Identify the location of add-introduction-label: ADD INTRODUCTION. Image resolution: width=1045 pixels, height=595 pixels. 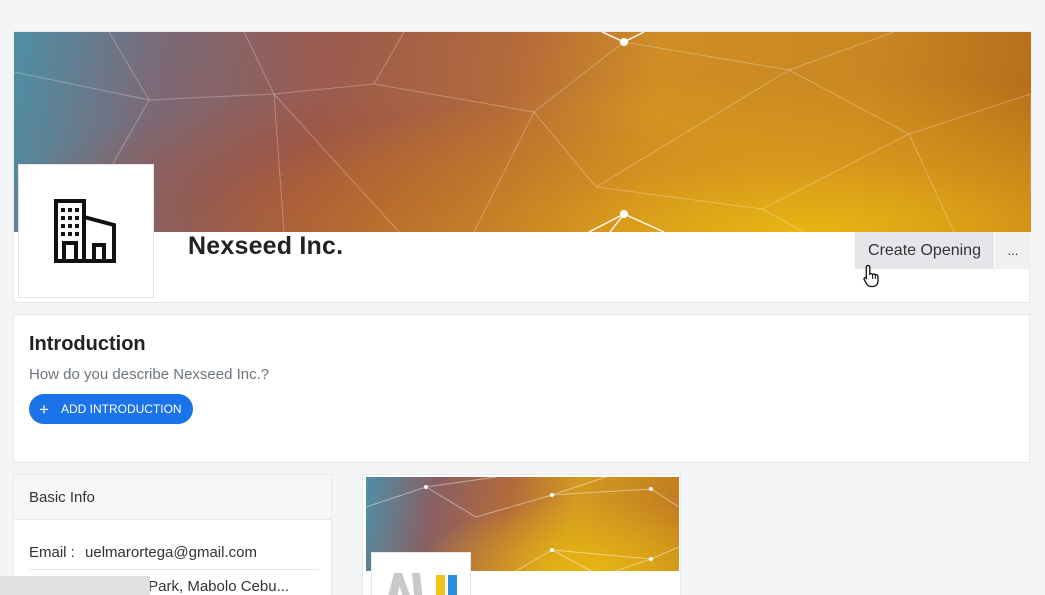
(121, 409).